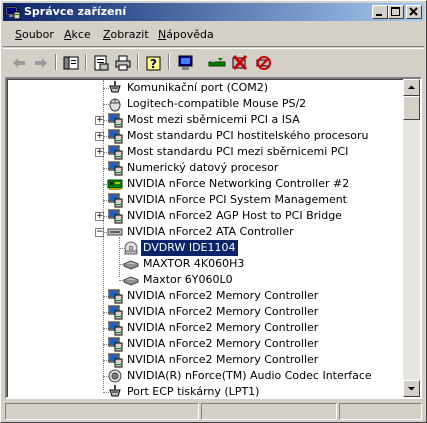  I want to click on print-button, so click(123, 63).